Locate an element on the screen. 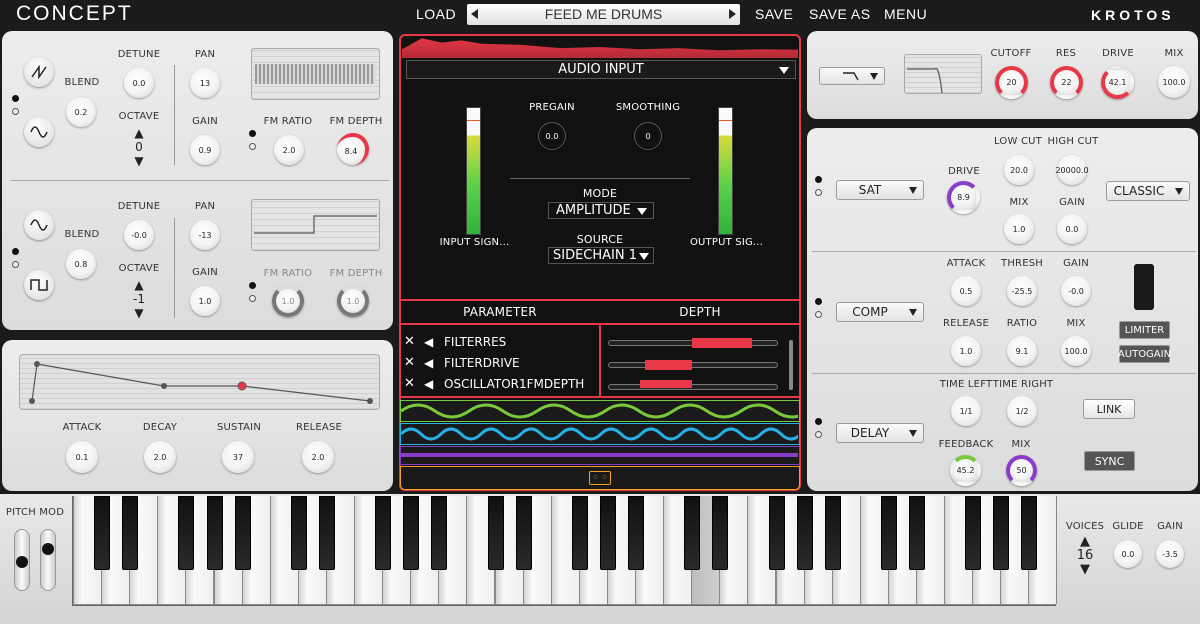 Image resolution: width=1200 pixels, height=624 pixels. osc2-gain-knob: 1.0 is located at coordinates (205, 301).